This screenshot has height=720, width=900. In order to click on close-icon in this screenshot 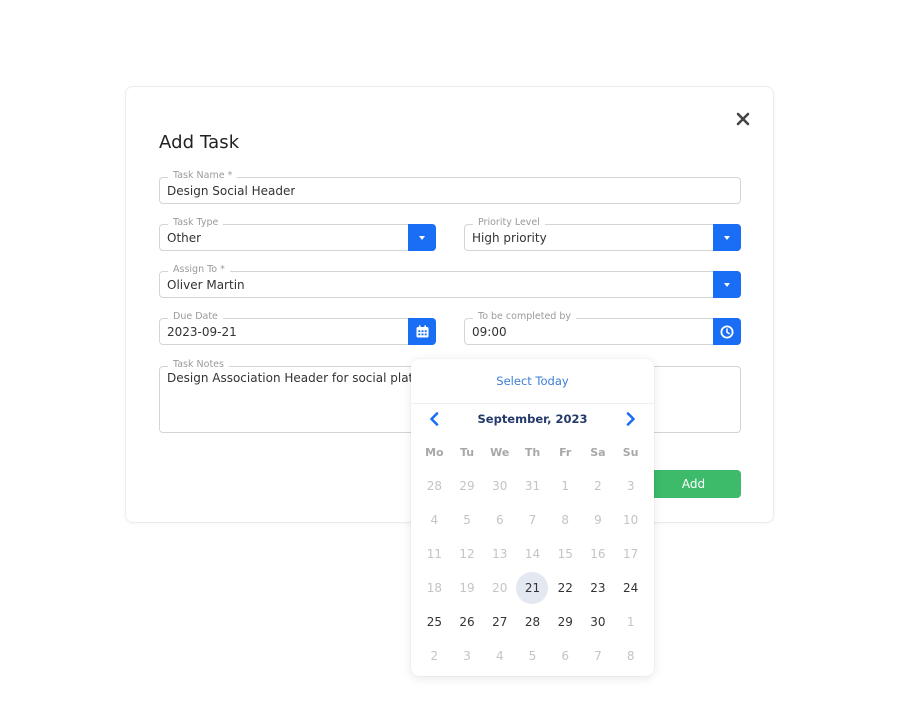, I will do `click(743, 119)`.